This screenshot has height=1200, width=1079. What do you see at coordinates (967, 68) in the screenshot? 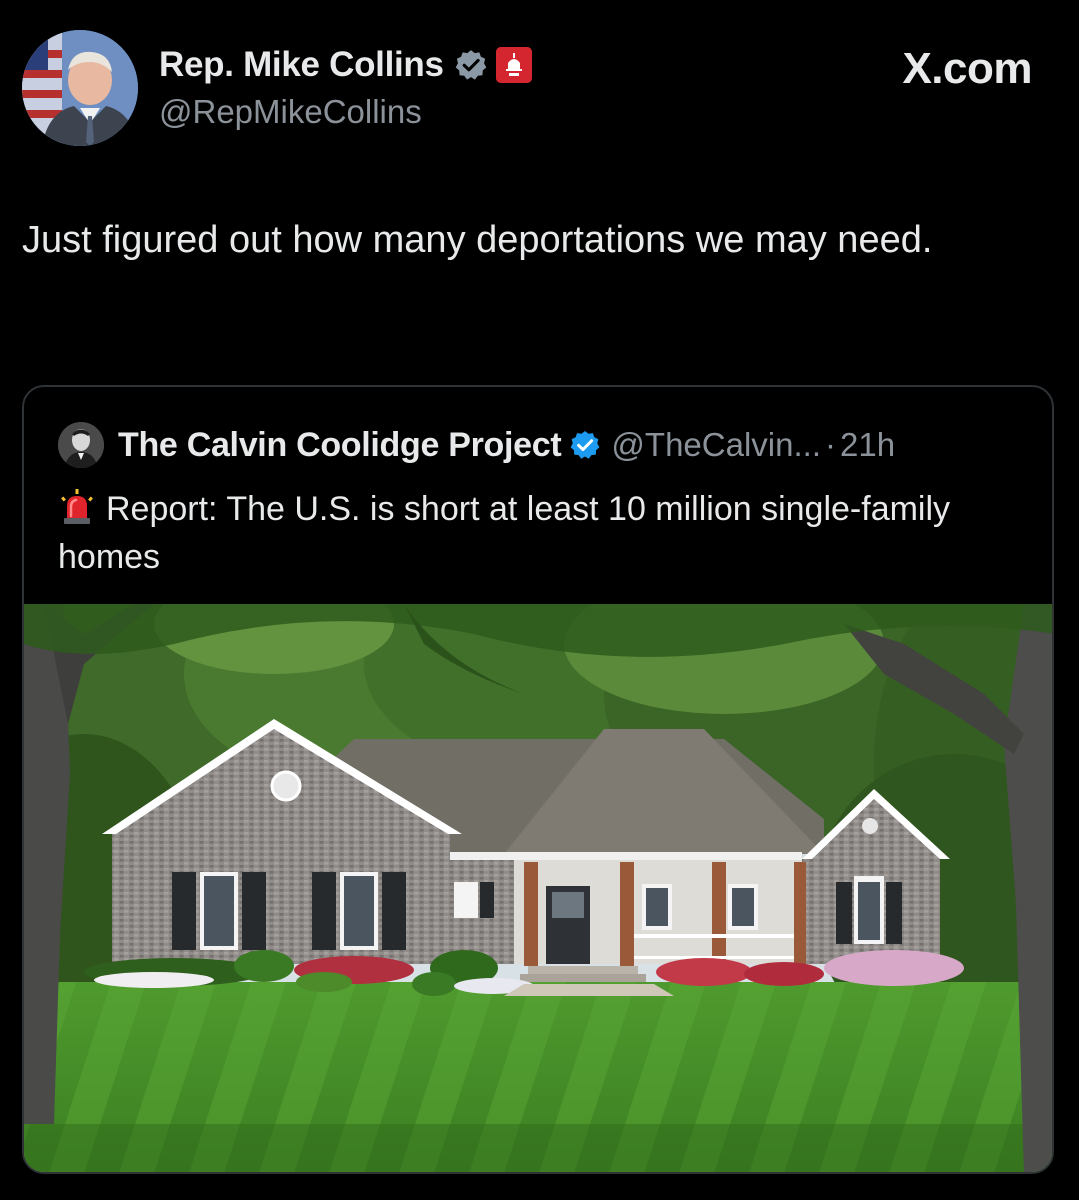
I see `x-com-label: X.com` at bounding box center [967, 68].